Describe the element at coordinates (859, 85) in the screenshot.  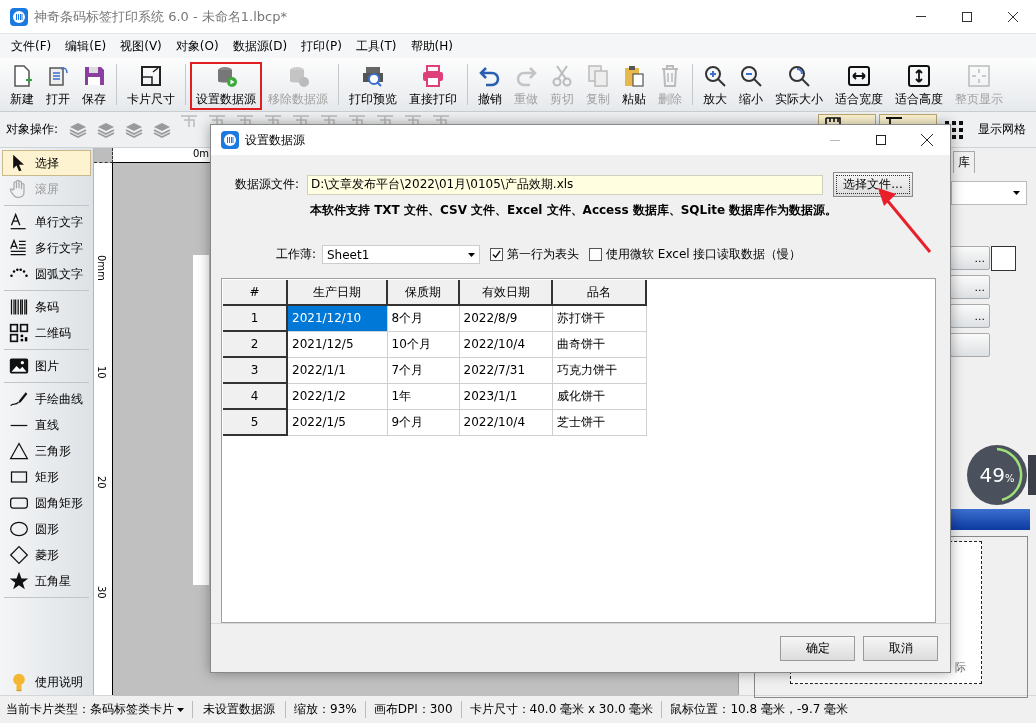
I see `toolbar-button: 适合宽度` at that location.